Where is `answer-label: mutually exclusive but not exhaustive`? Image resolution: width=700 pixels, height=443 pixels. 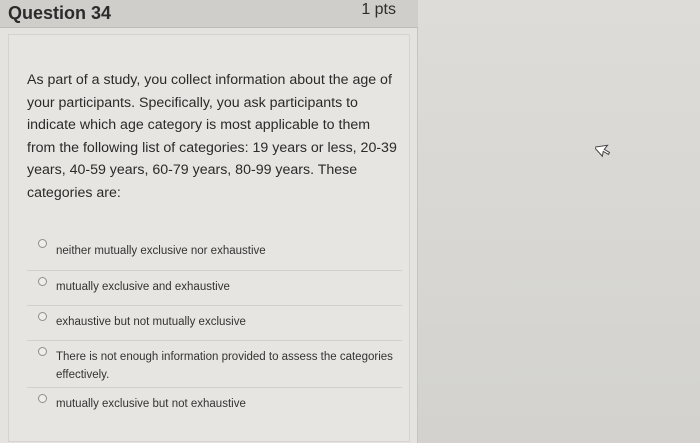
answer-label: mutually exclusive but not exhaustive is located at coordinates (151, 404).